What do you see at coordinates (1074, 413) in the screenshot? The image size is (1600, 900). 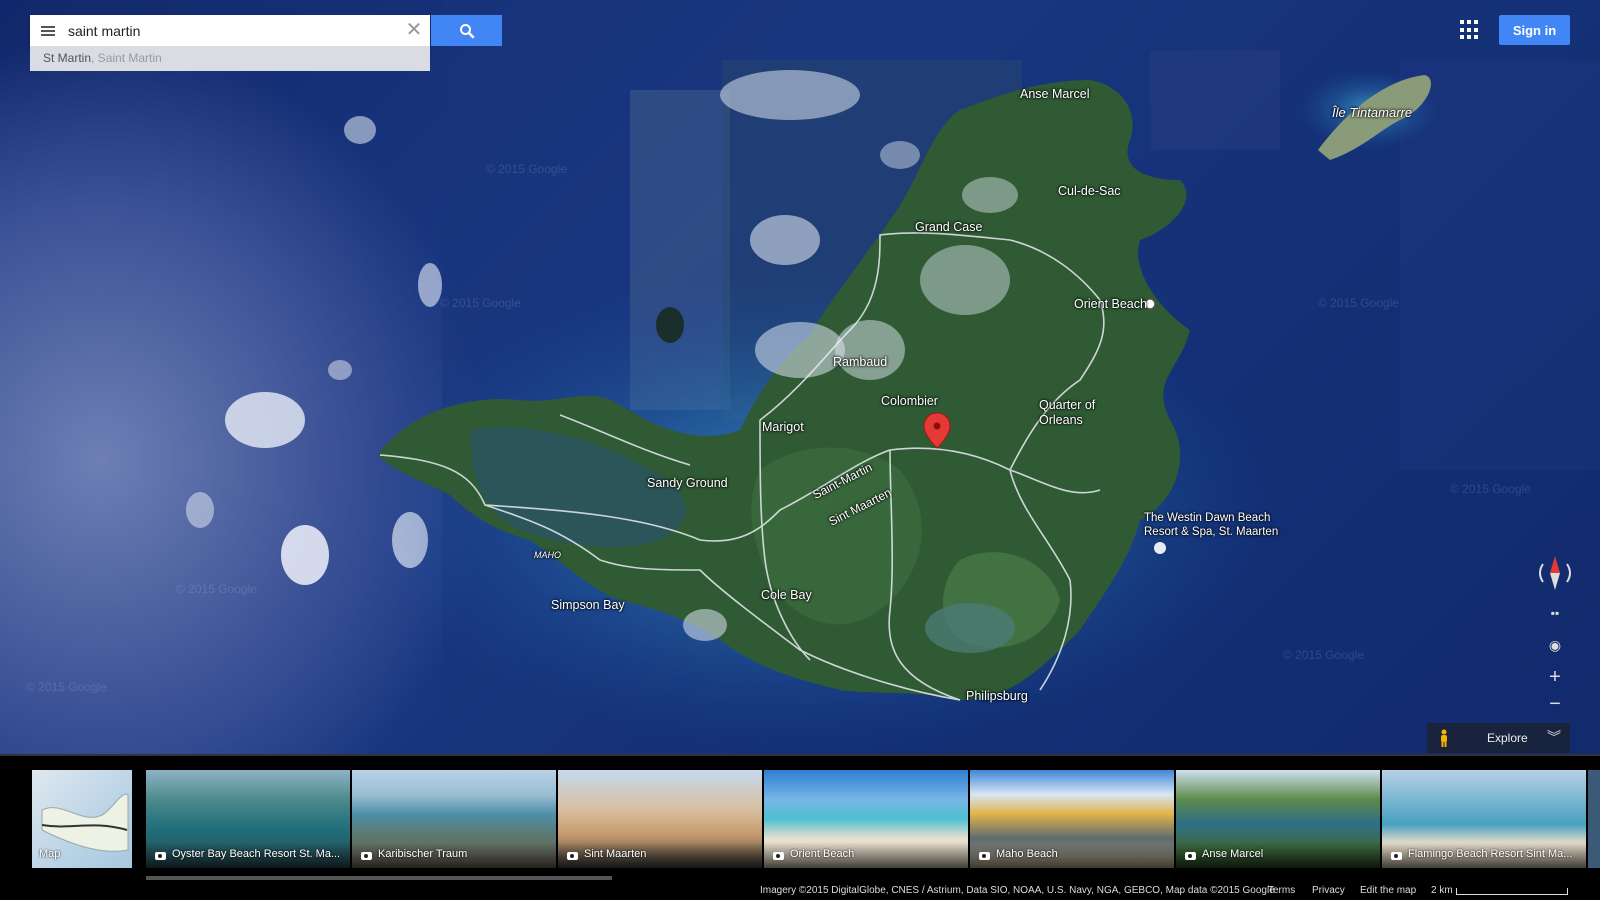 I see `label-quarter-of-orleans: Quarter of Orleans` at bounding box center [1074, 413].